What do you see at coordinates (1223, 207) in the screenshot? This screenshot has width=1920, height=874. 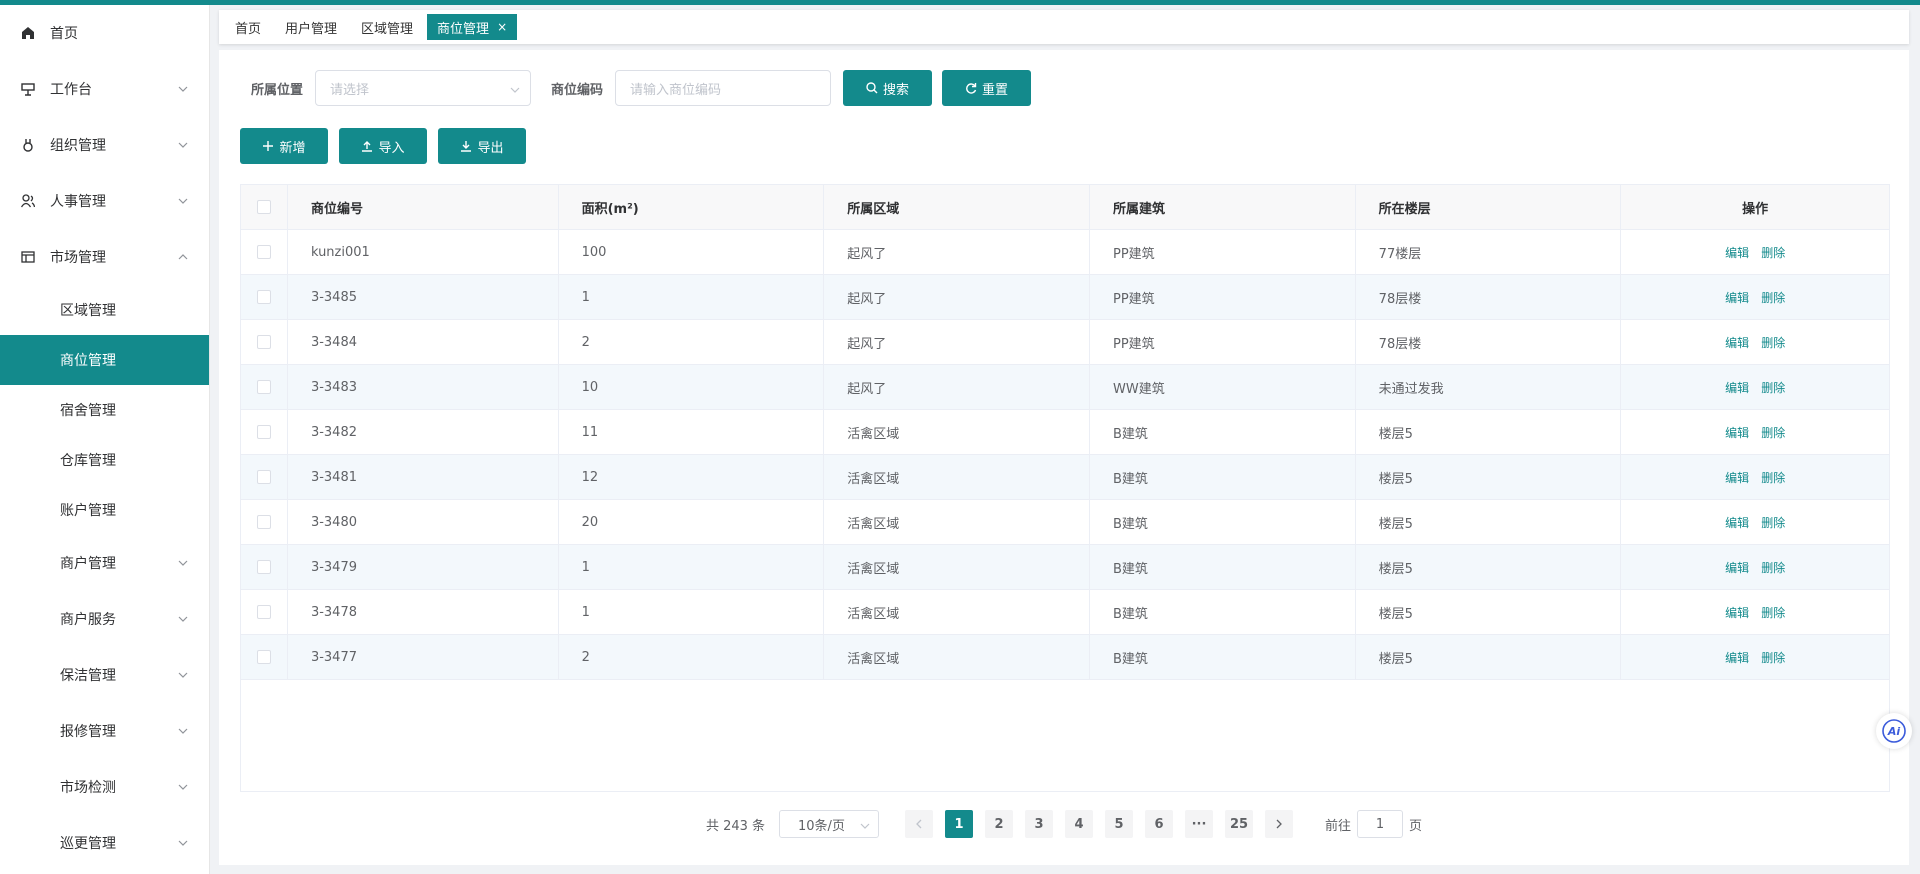 I see `column-header: 所属建筑` at bounding box center [1223, 207].